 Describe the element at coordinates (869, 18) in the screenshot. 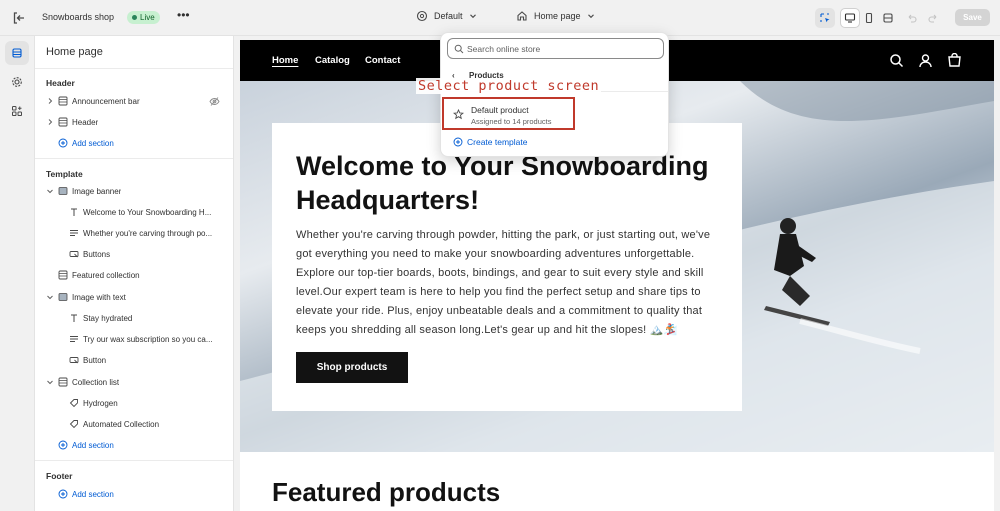

I see `mobile-view-icon` at that location.